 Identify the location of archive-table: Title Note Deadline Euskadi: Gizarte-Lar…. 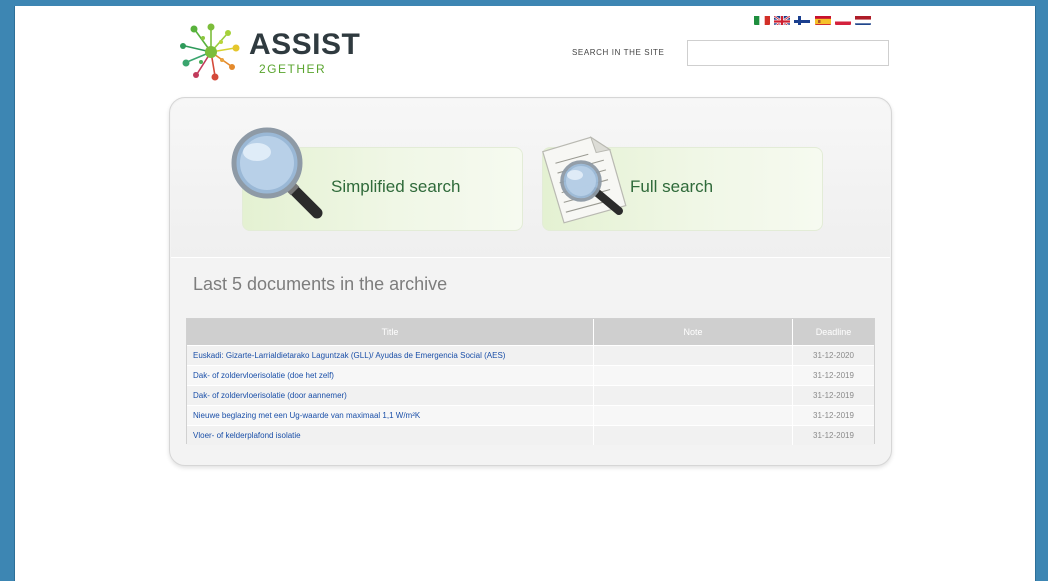
(530, 381).